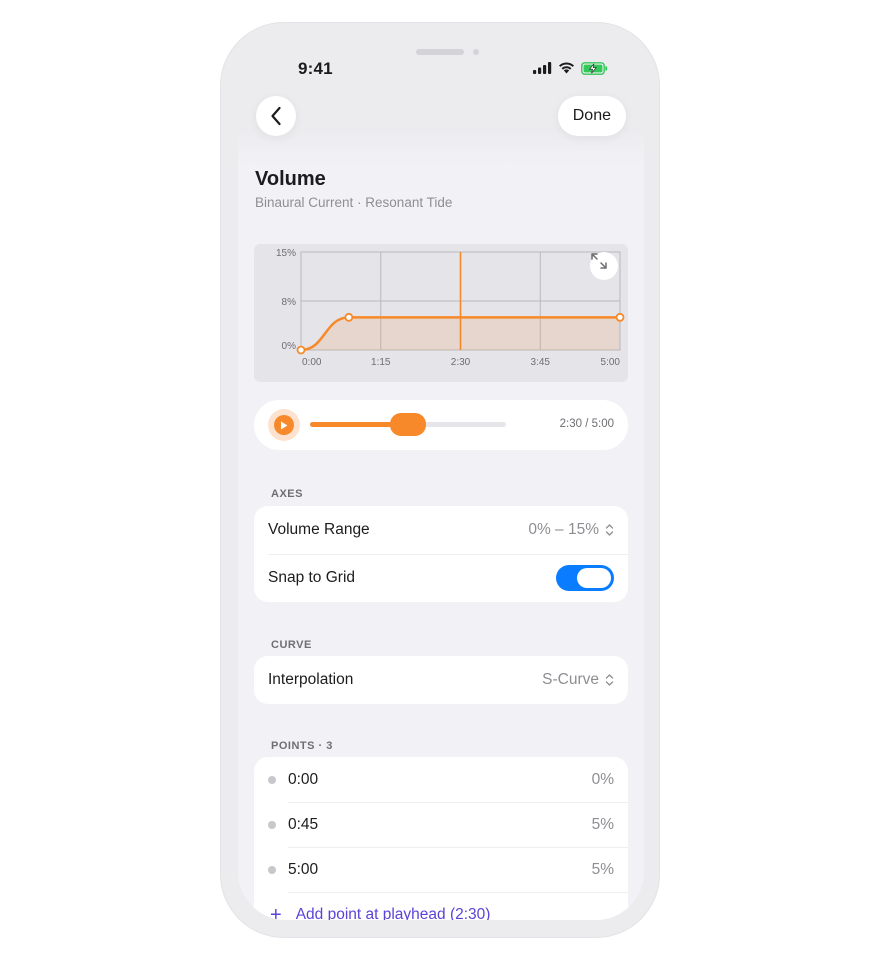 The image size is (880, 960). I want to click on volume-range-row: Volume Range 0% – 15%, so click(441, 530).